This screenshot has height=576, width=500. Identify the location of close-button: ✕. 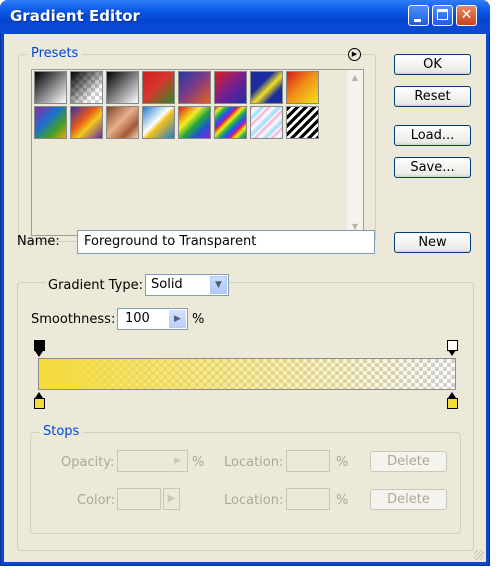
(466, 15).